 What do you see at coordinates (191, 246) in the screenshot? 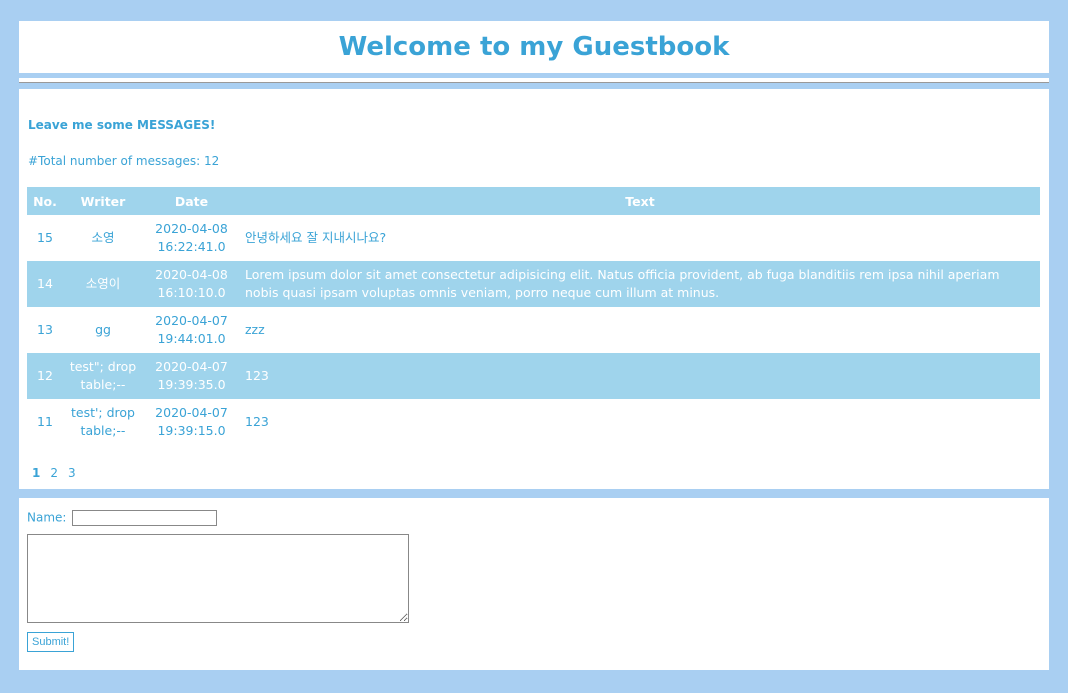
I see `row-date-time: 16:22:41.0` at bounding box center [191, 246].